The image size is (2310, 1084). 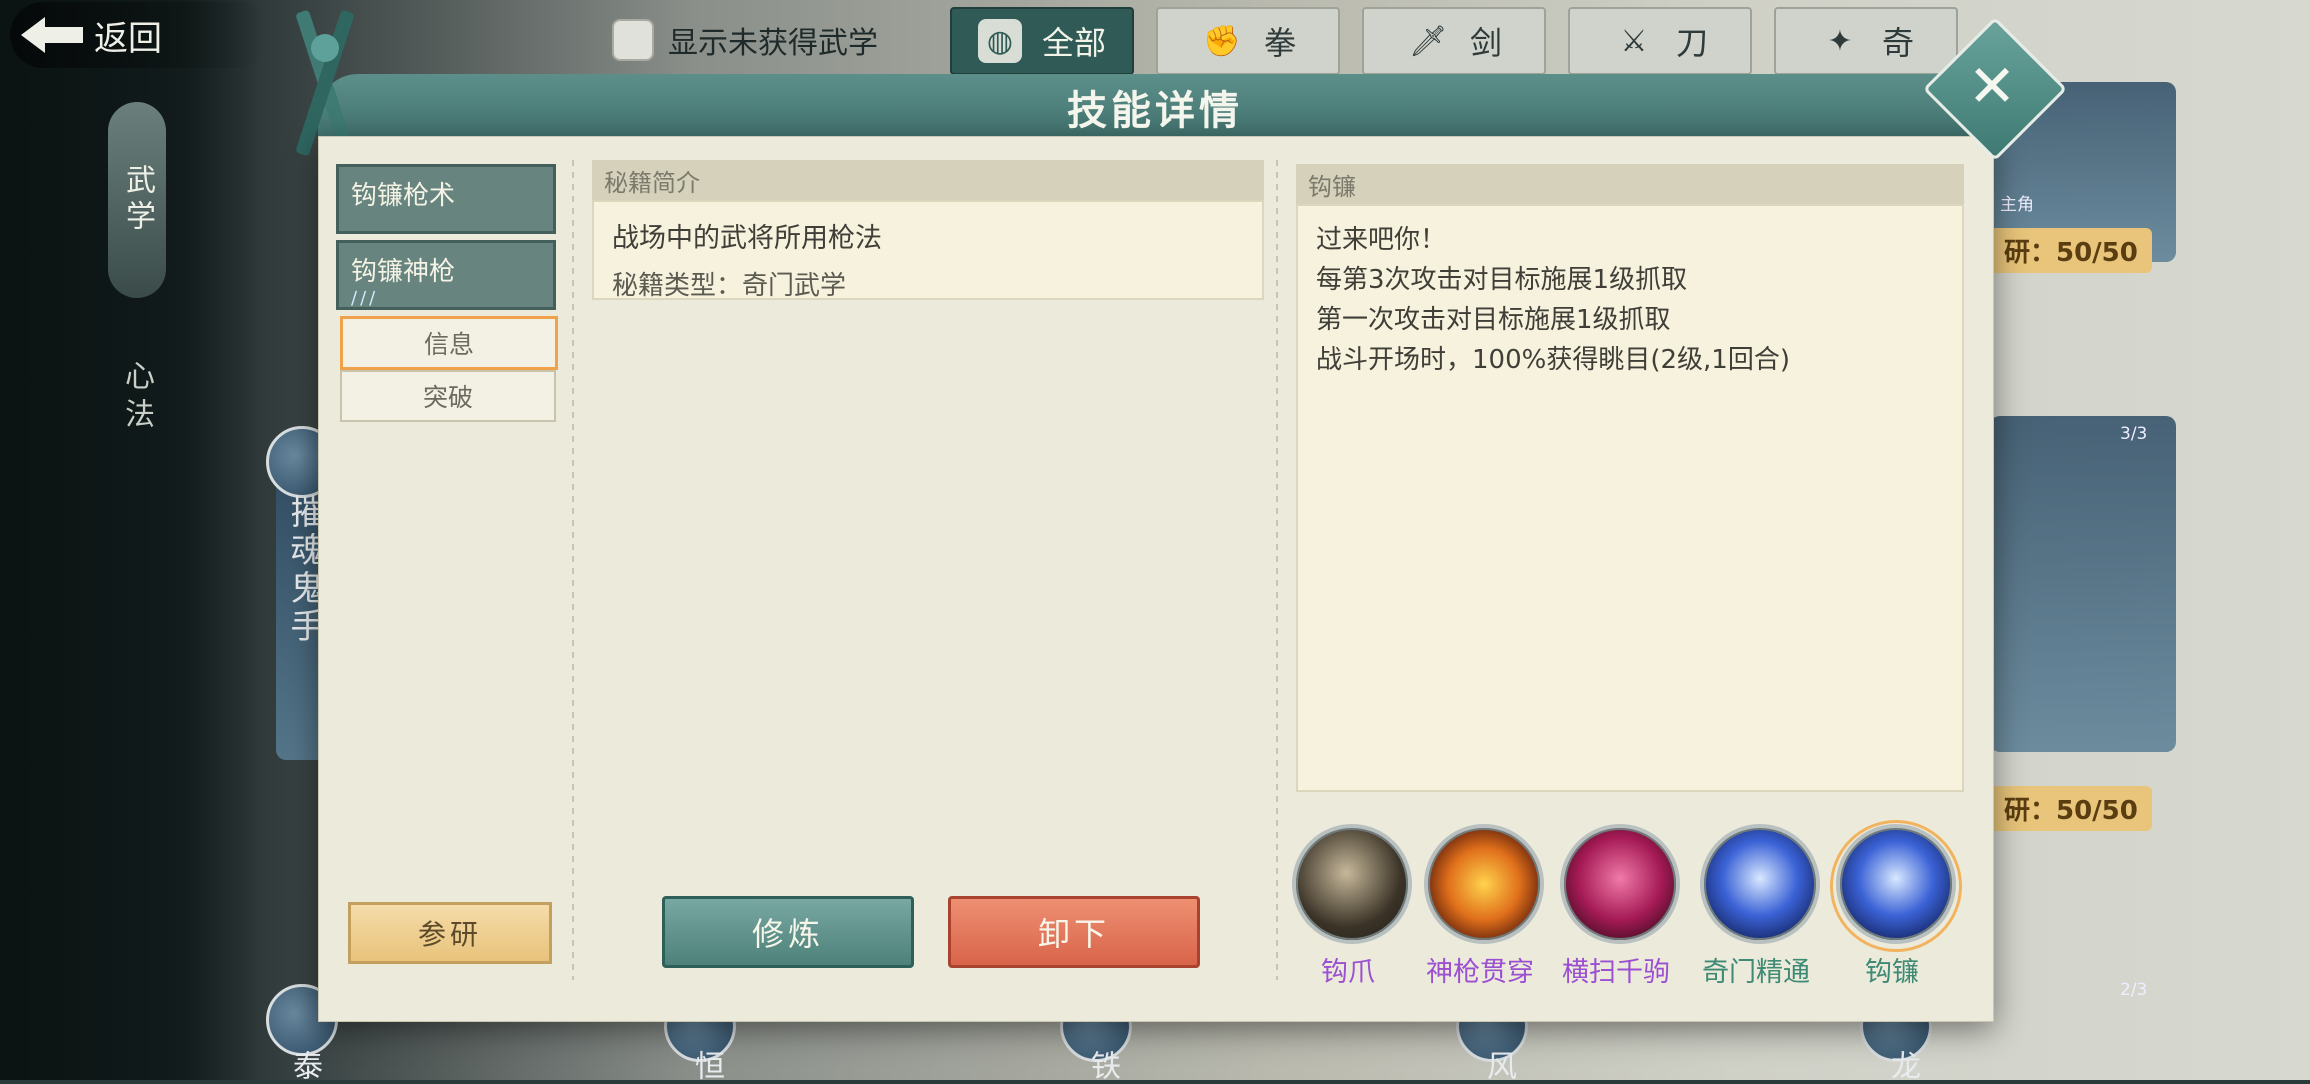 What do you see at coordinates (128, 38) in the screenshot?
I see `back-label: 返回` at bounding box center [128, 38].